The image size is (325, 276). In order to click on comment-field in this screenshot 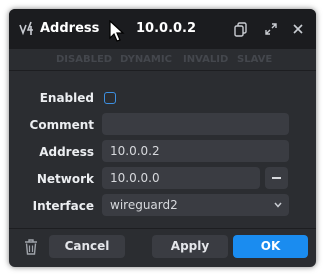, I will do `click(195, 124)`.